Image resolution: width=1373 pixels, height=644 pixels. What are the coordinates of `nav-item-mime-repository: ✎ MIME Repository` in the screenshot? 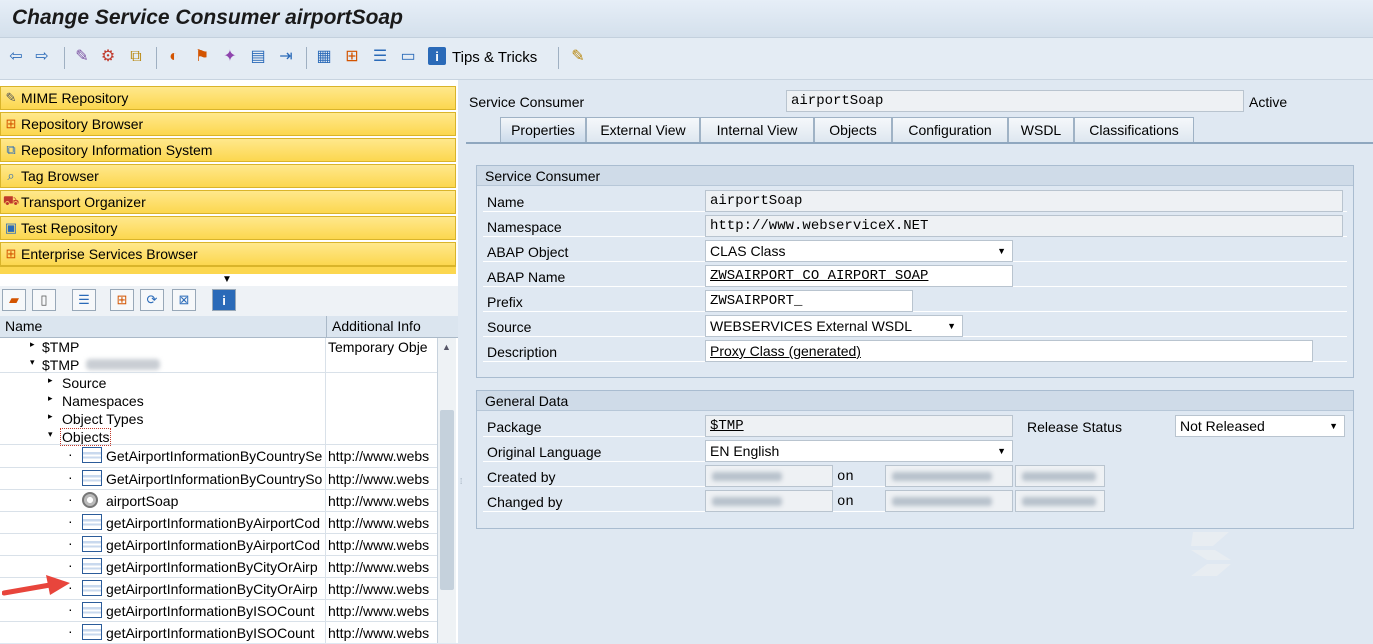 It's located at (228, 98).